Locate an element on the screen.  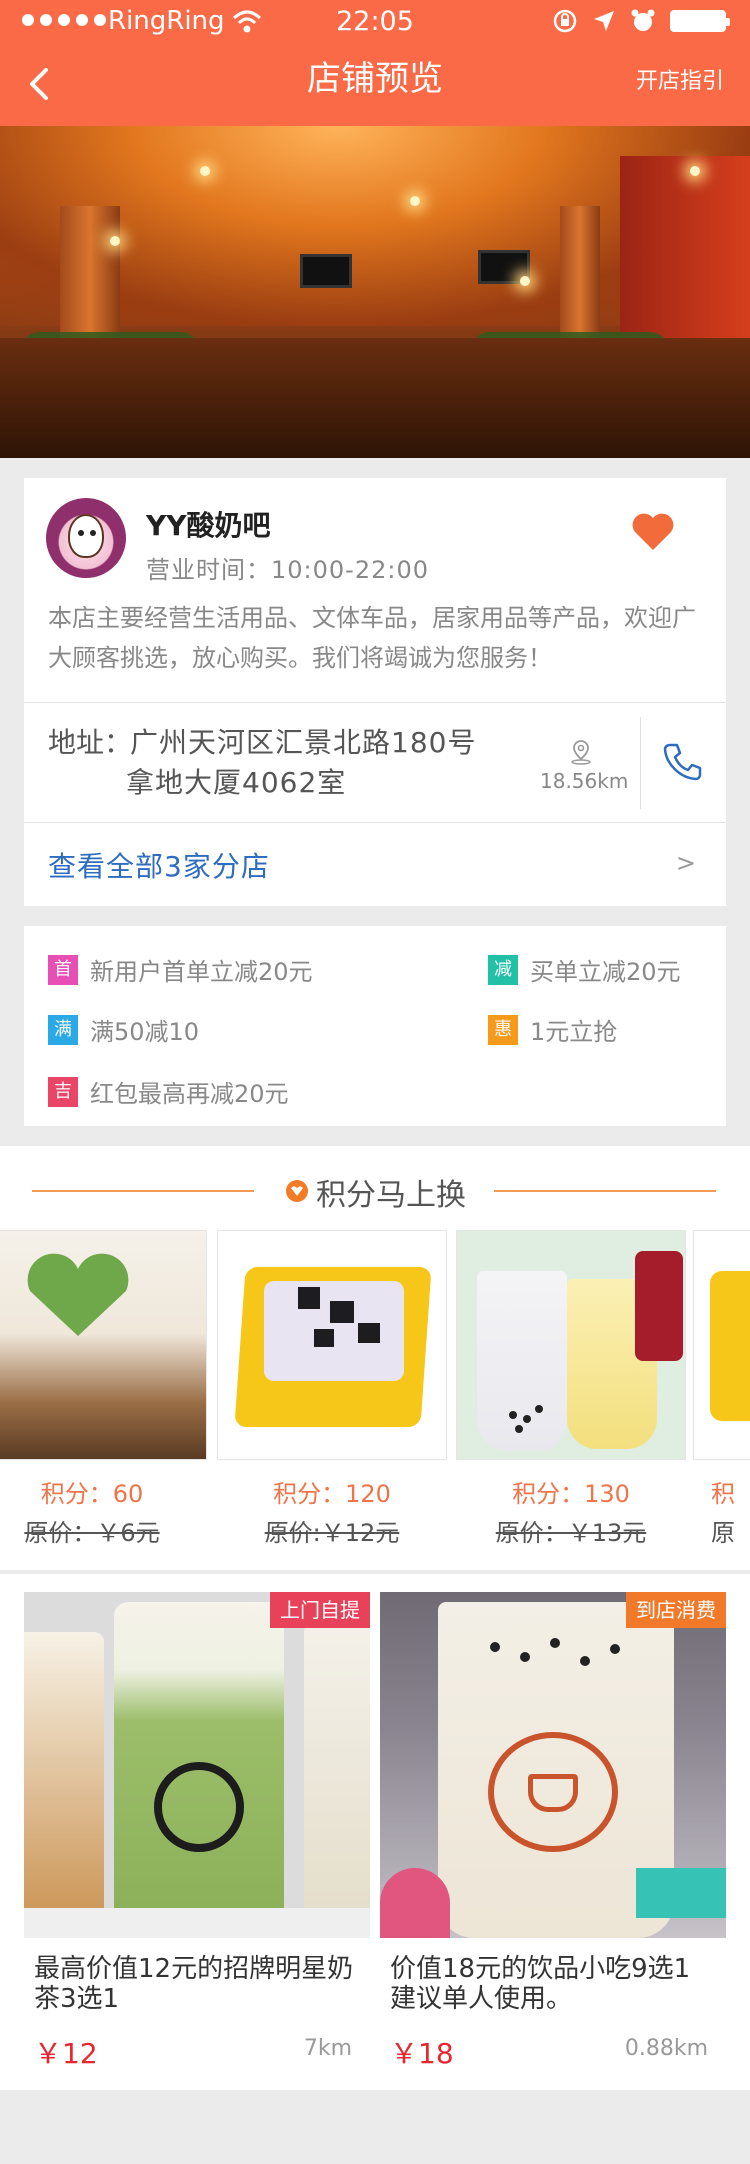
shop-guide-link: 开店指引 is located at coordinates (680, 82).